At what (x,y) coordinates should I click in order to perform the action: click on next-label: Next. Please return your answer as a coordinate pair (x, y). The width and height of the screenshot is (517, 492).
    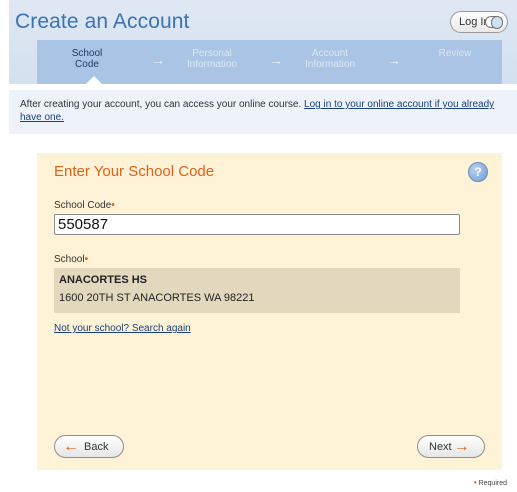
    Looking at the image, I should click on (440, 447).